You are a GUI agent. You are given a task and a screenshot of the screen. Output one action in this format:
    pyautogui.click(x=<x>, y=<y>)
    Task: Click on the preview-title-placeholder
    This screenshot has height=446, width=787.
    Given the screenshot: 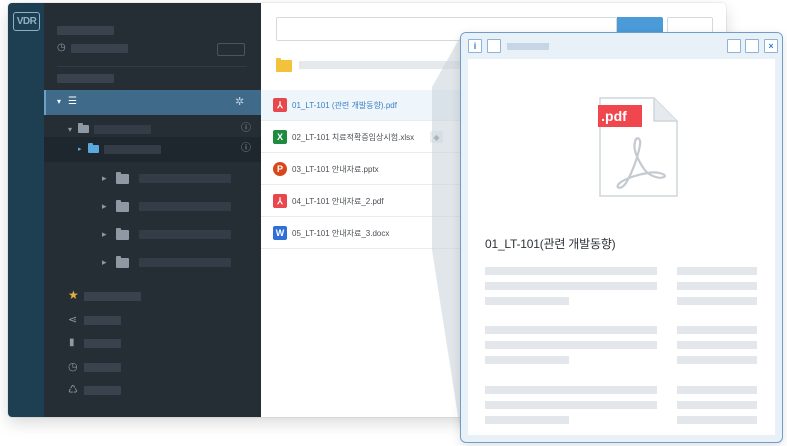 What is the action you would take?
    pyautogui.click(x=528, y=46)
    